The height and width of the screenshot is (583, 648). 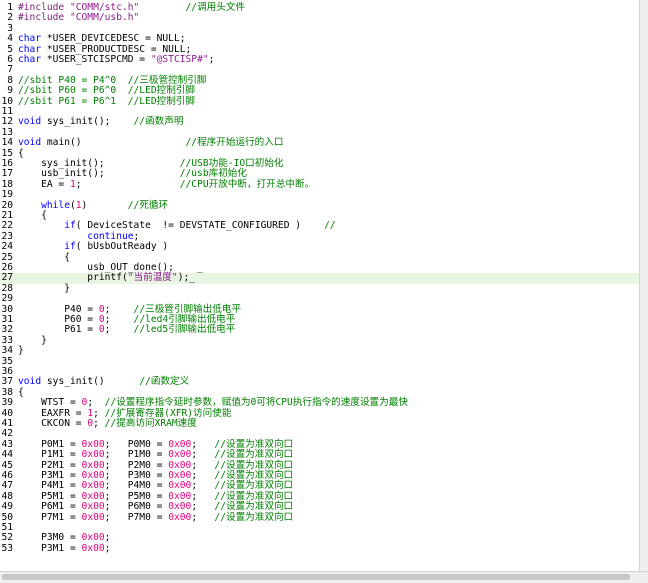 I want to click on code-token: //设置程序指令延时参数，赋值为0可将CPU执行指令的速度设置为最快, so click(x=256, y=403).